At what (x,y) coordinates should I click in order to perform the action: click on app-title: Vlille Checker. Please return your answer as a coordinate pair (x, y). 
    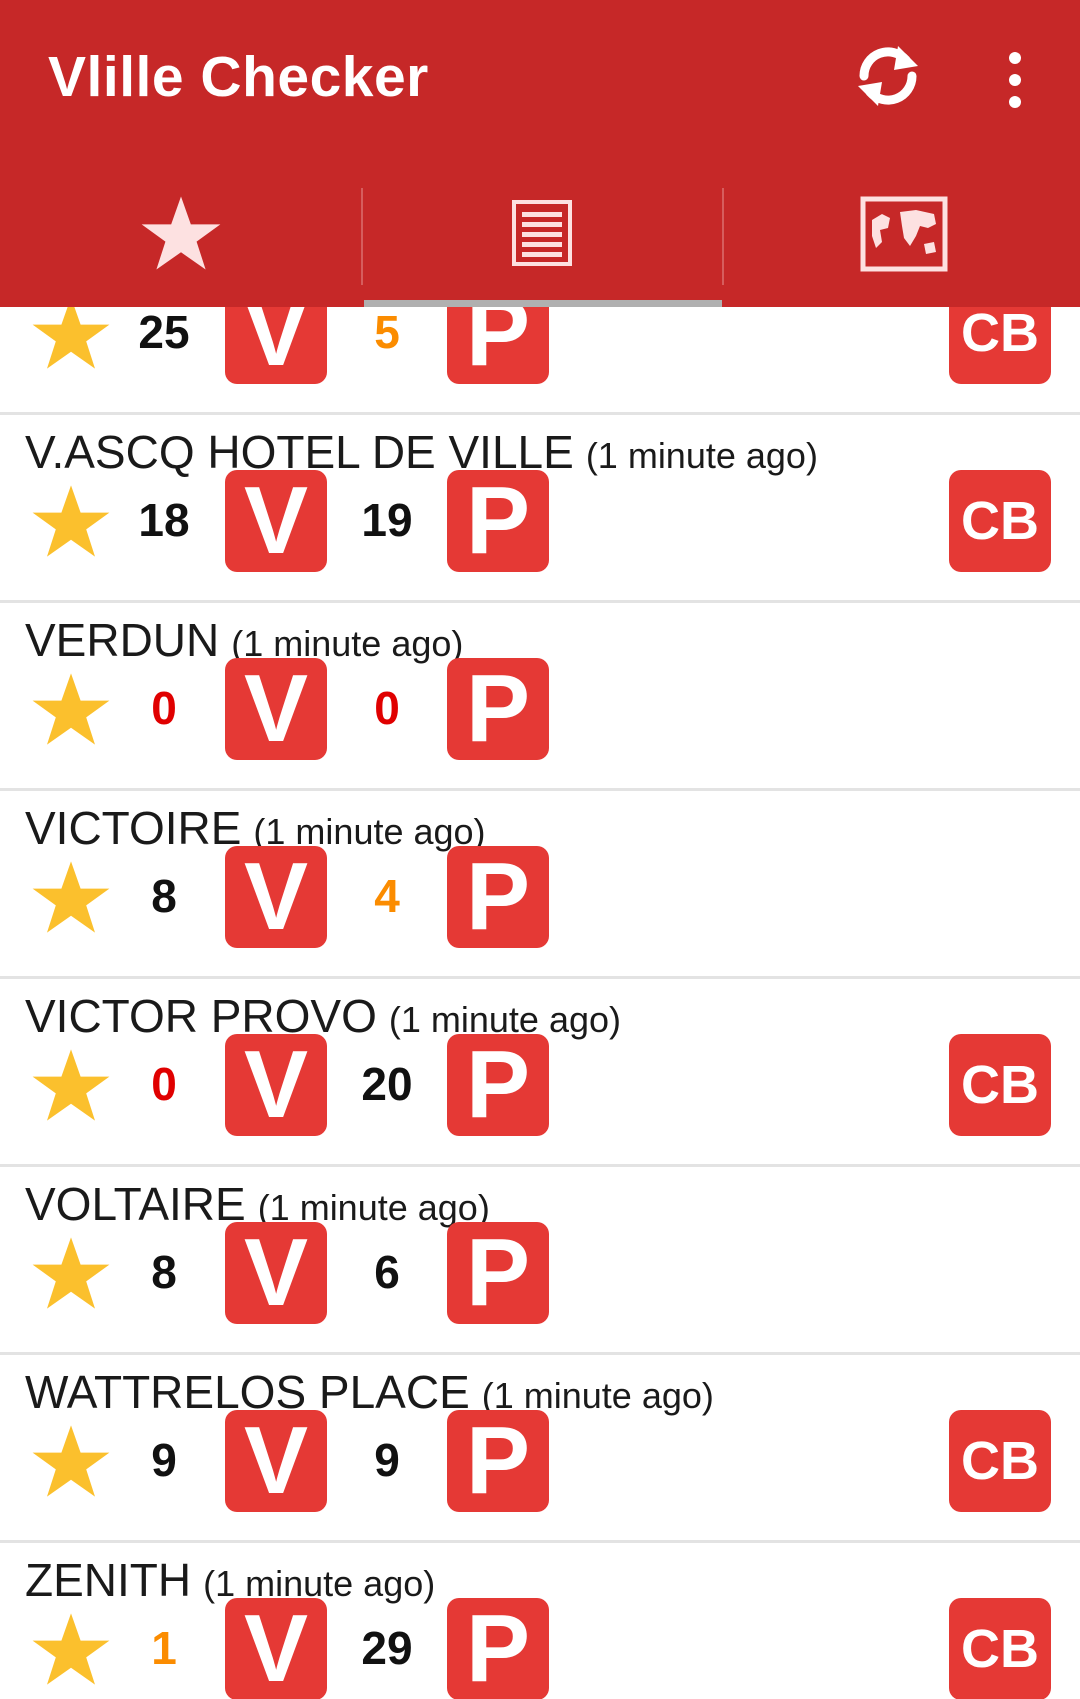
    Looking at the image, I should click on (238, 77).